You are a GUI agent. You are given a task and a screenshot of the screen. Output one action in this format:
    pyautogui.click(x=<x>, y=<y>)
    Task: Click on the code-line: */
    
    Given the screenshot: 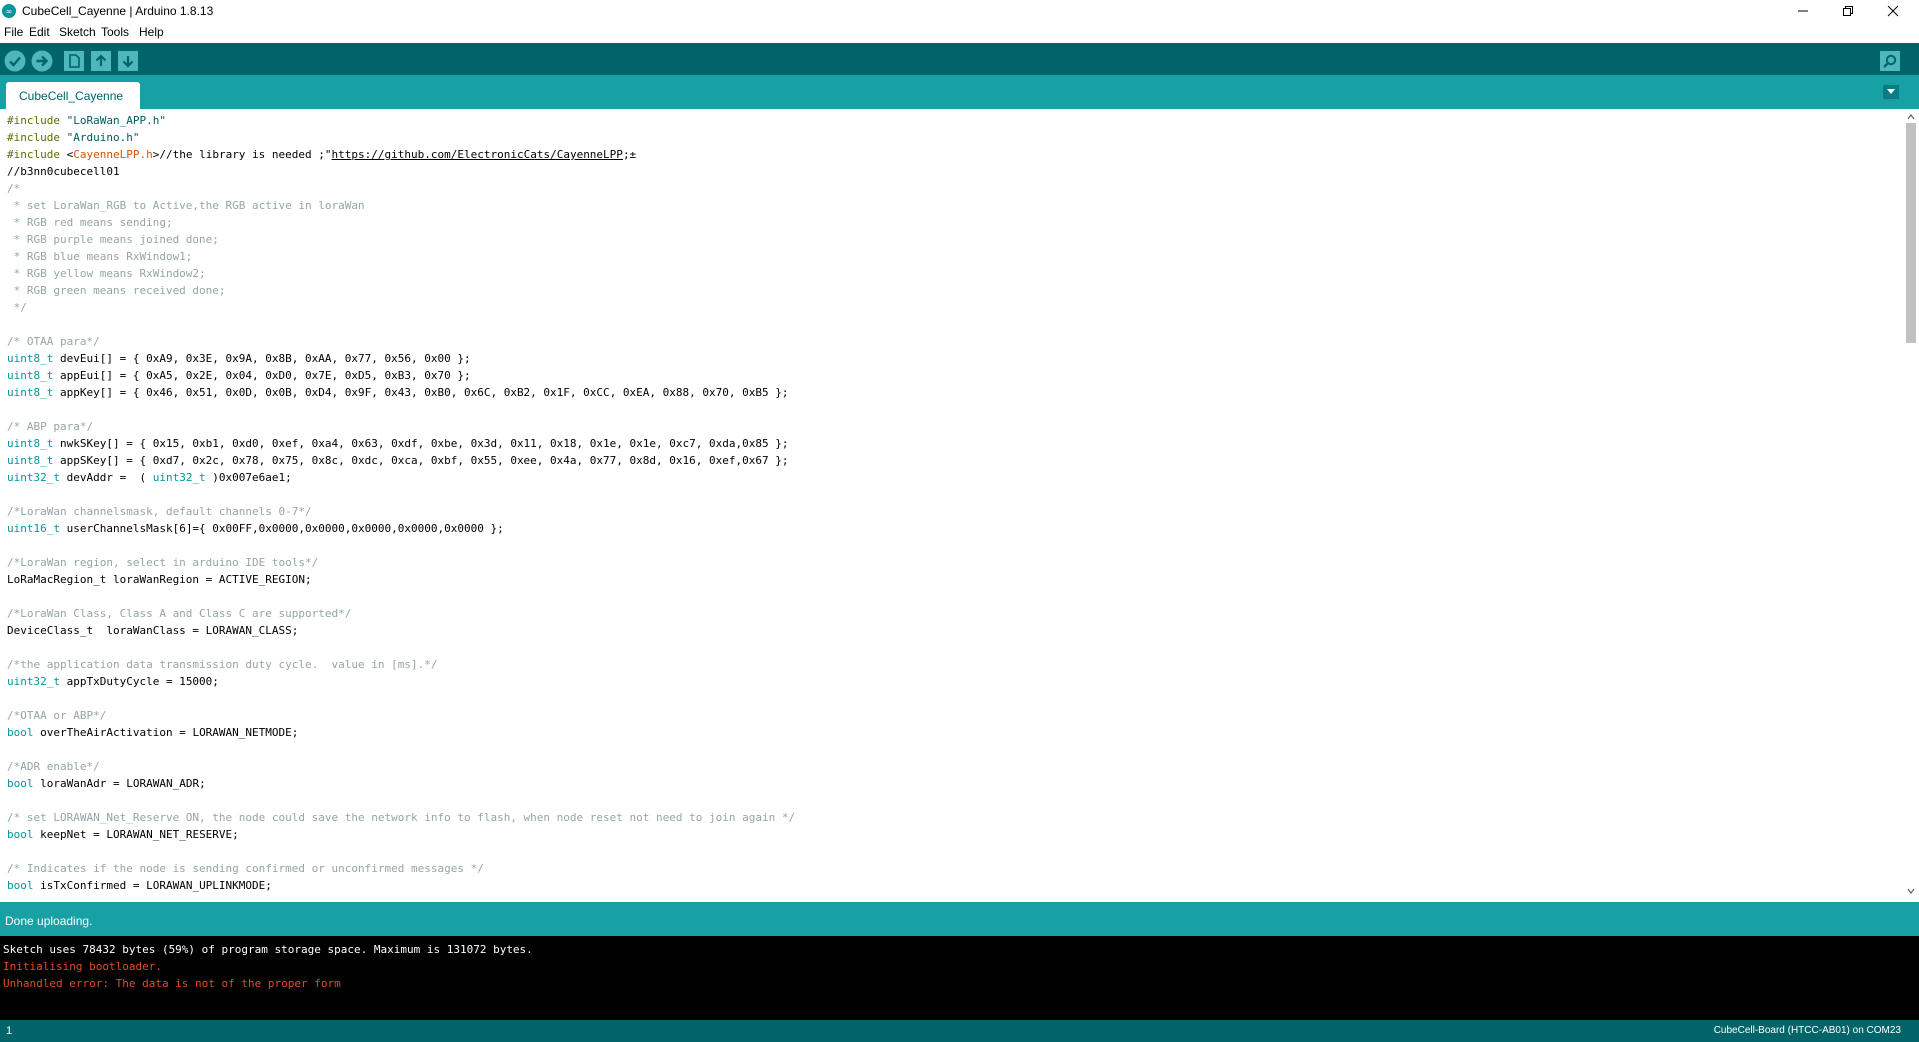 What is the action you would take?
    pyautogui.click(x=401, y=307)
    